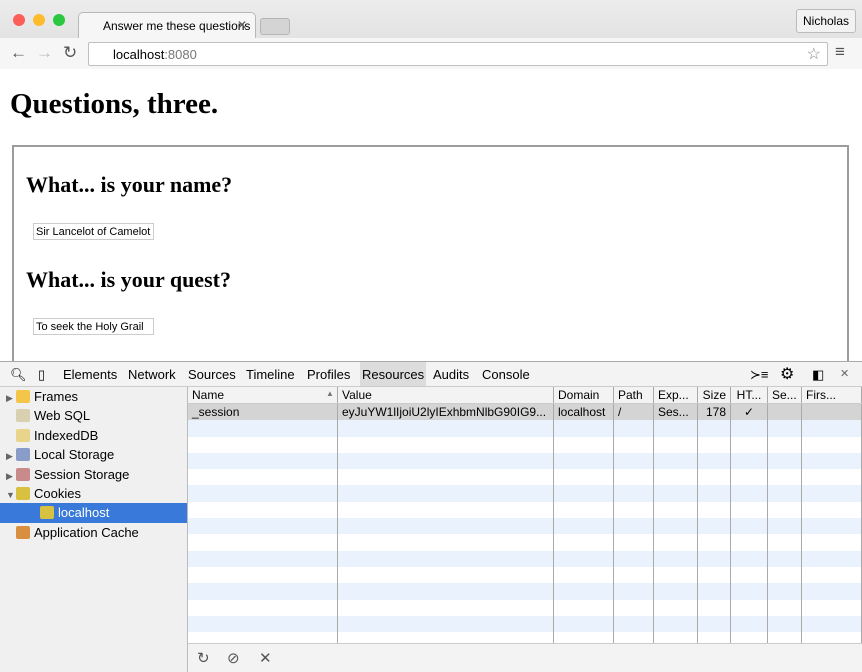 The height and width of the screenshot is (672, 862). What do you see at coordinates (93, 415) in the screenshot?
I see `sidebar-item-web-sql: Web SQL` at bounding box center [93, 415].